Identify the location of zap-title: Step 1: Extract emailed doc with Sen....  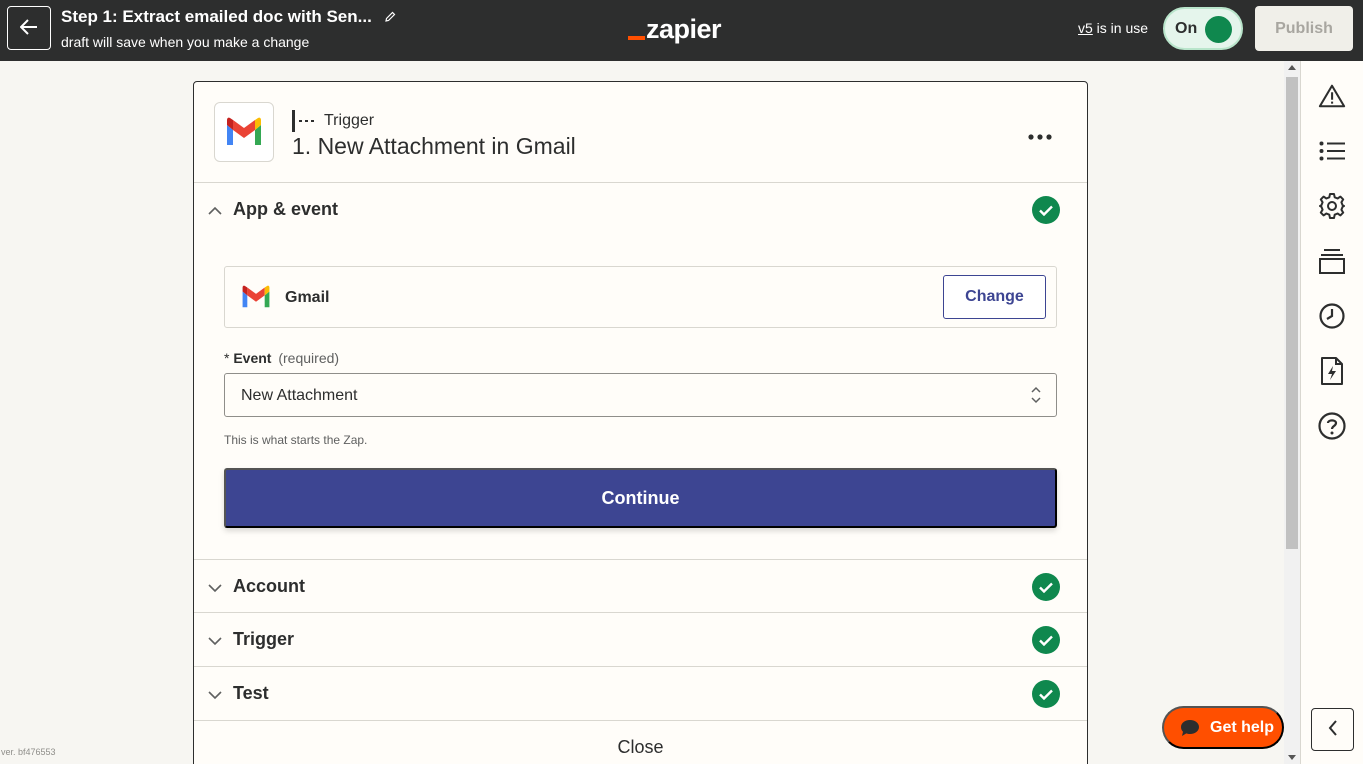
(228, 17).